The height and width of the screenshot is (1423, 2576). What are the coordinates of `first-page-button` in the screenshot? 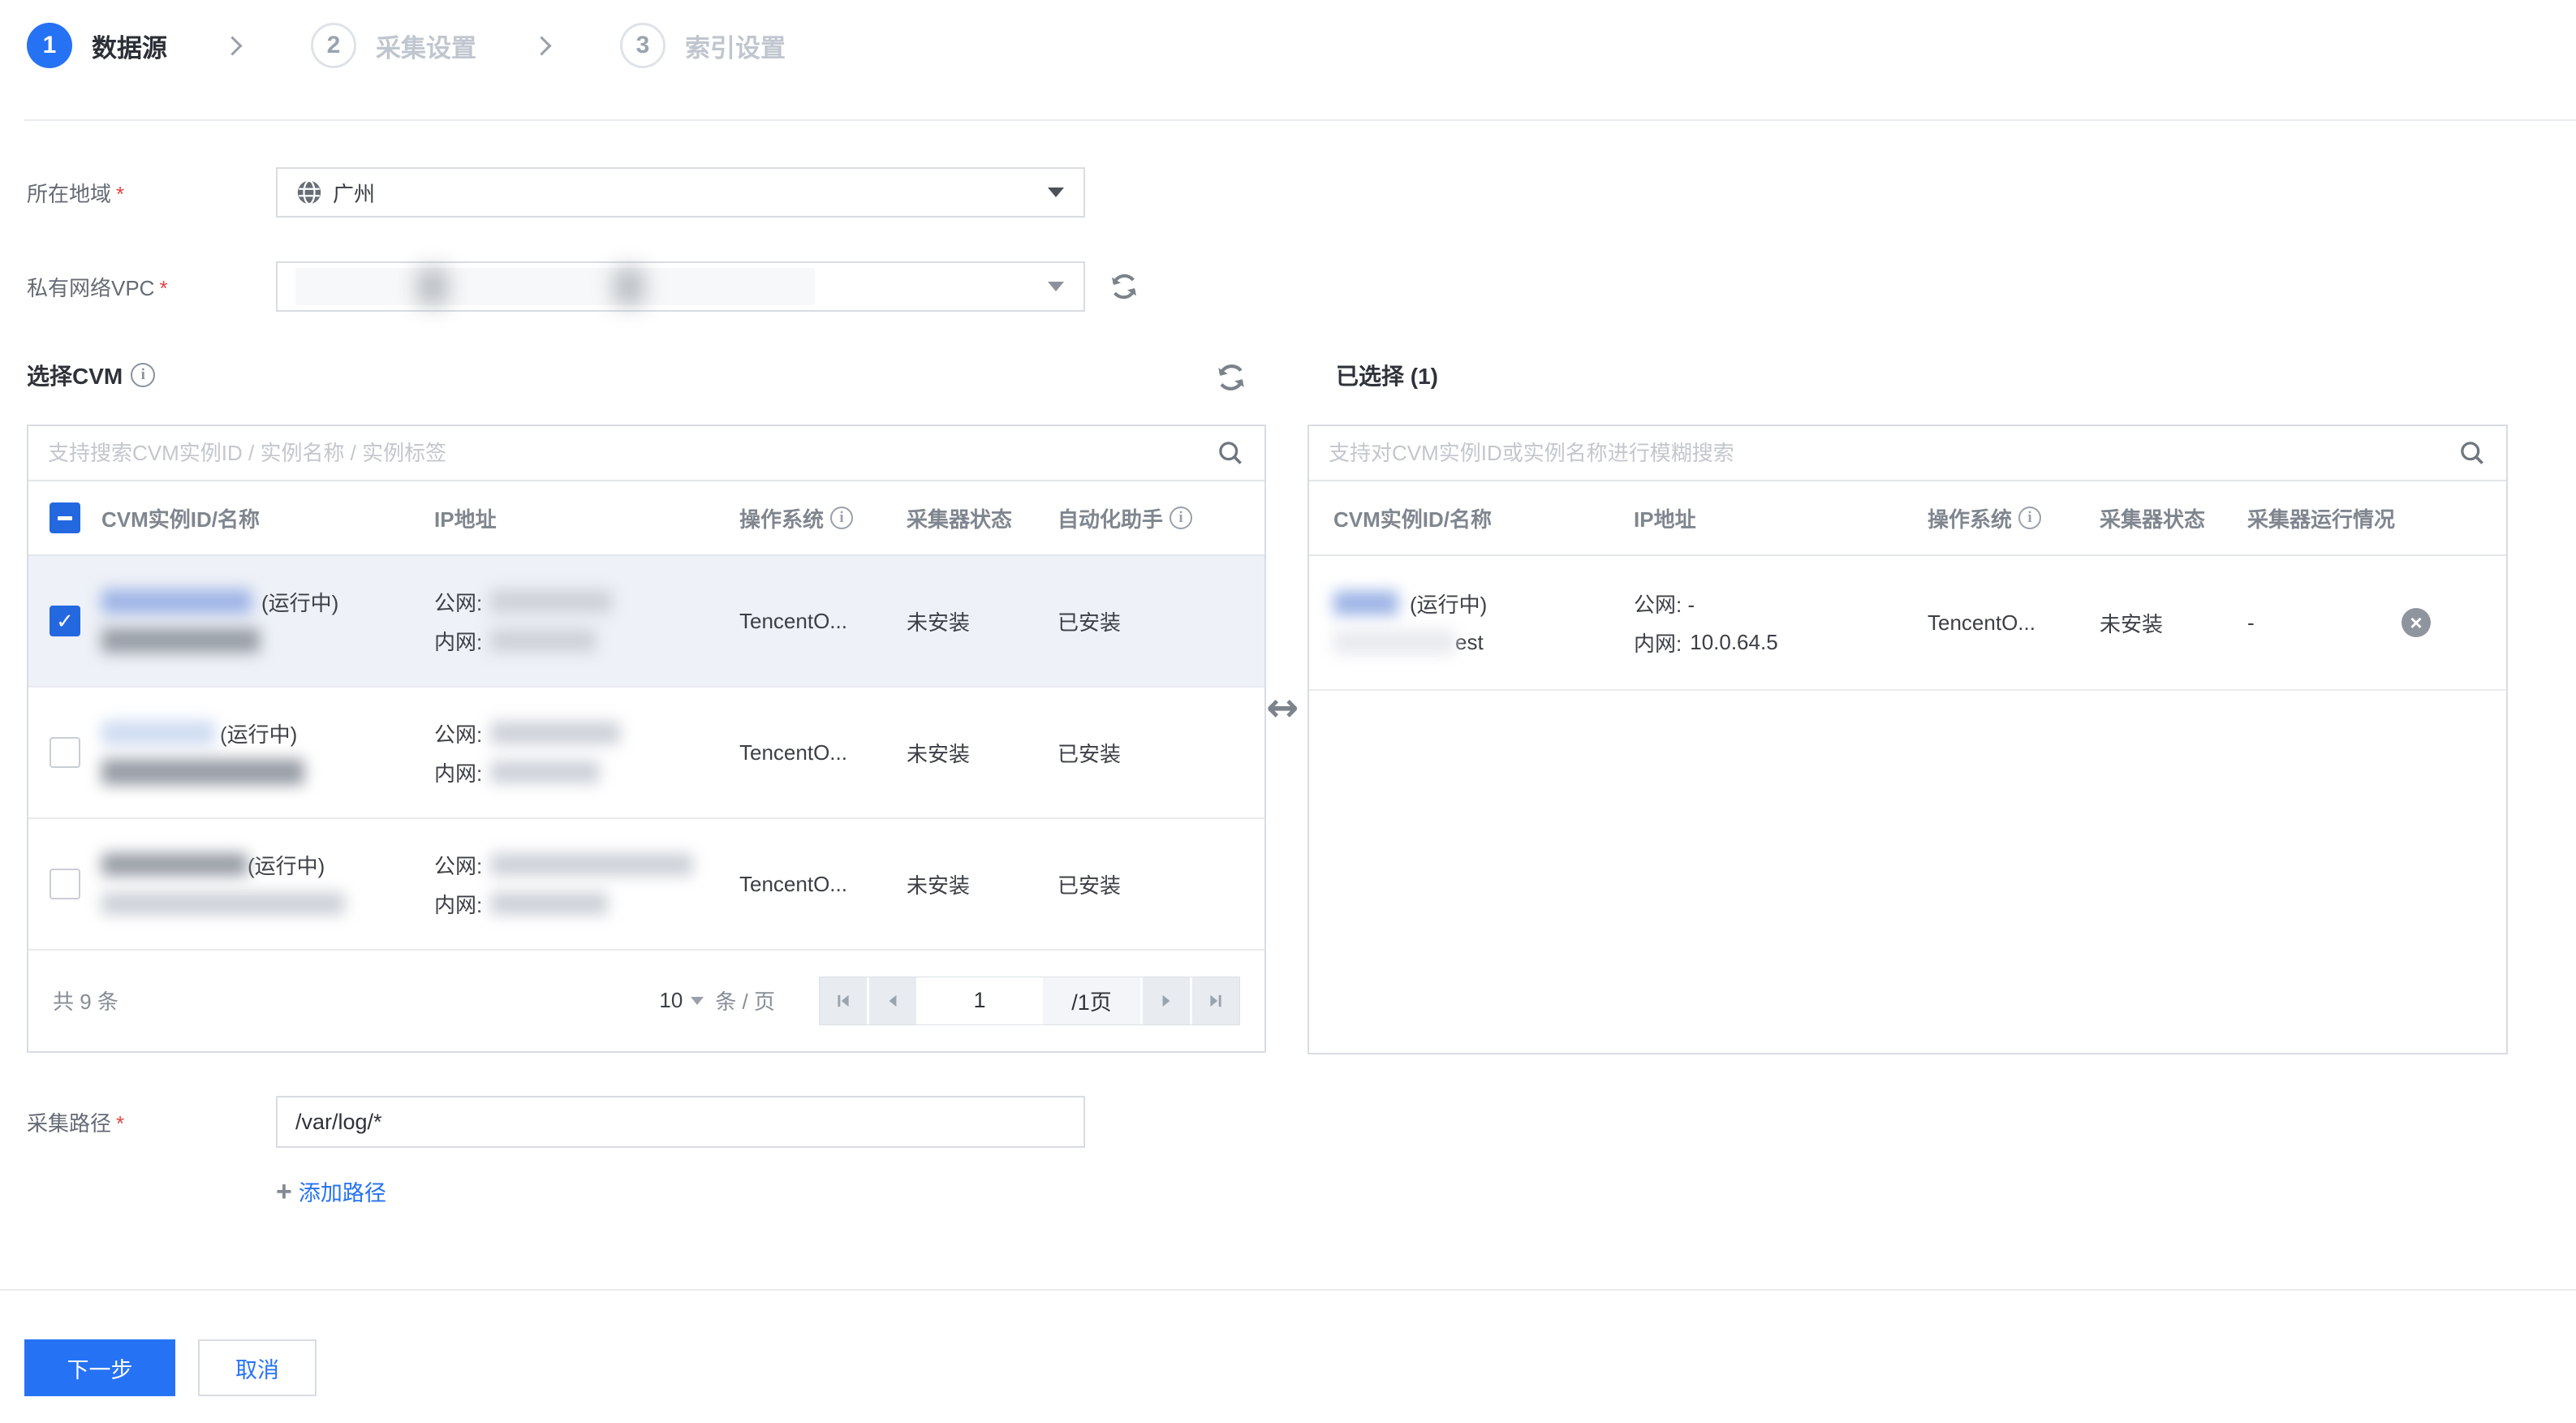 It's located at (843, 1000).